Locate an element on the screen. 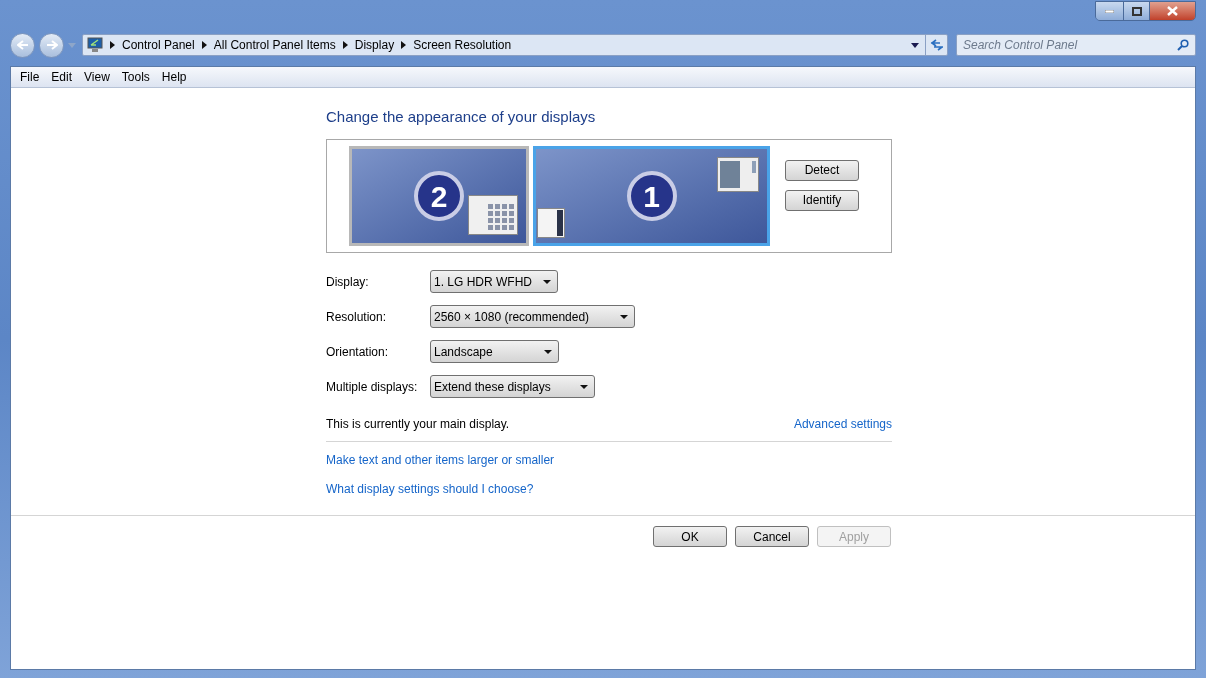 The width and height of the screenshot is (1206, 678). menu-item: Tools is located at coordinates (135, 77).